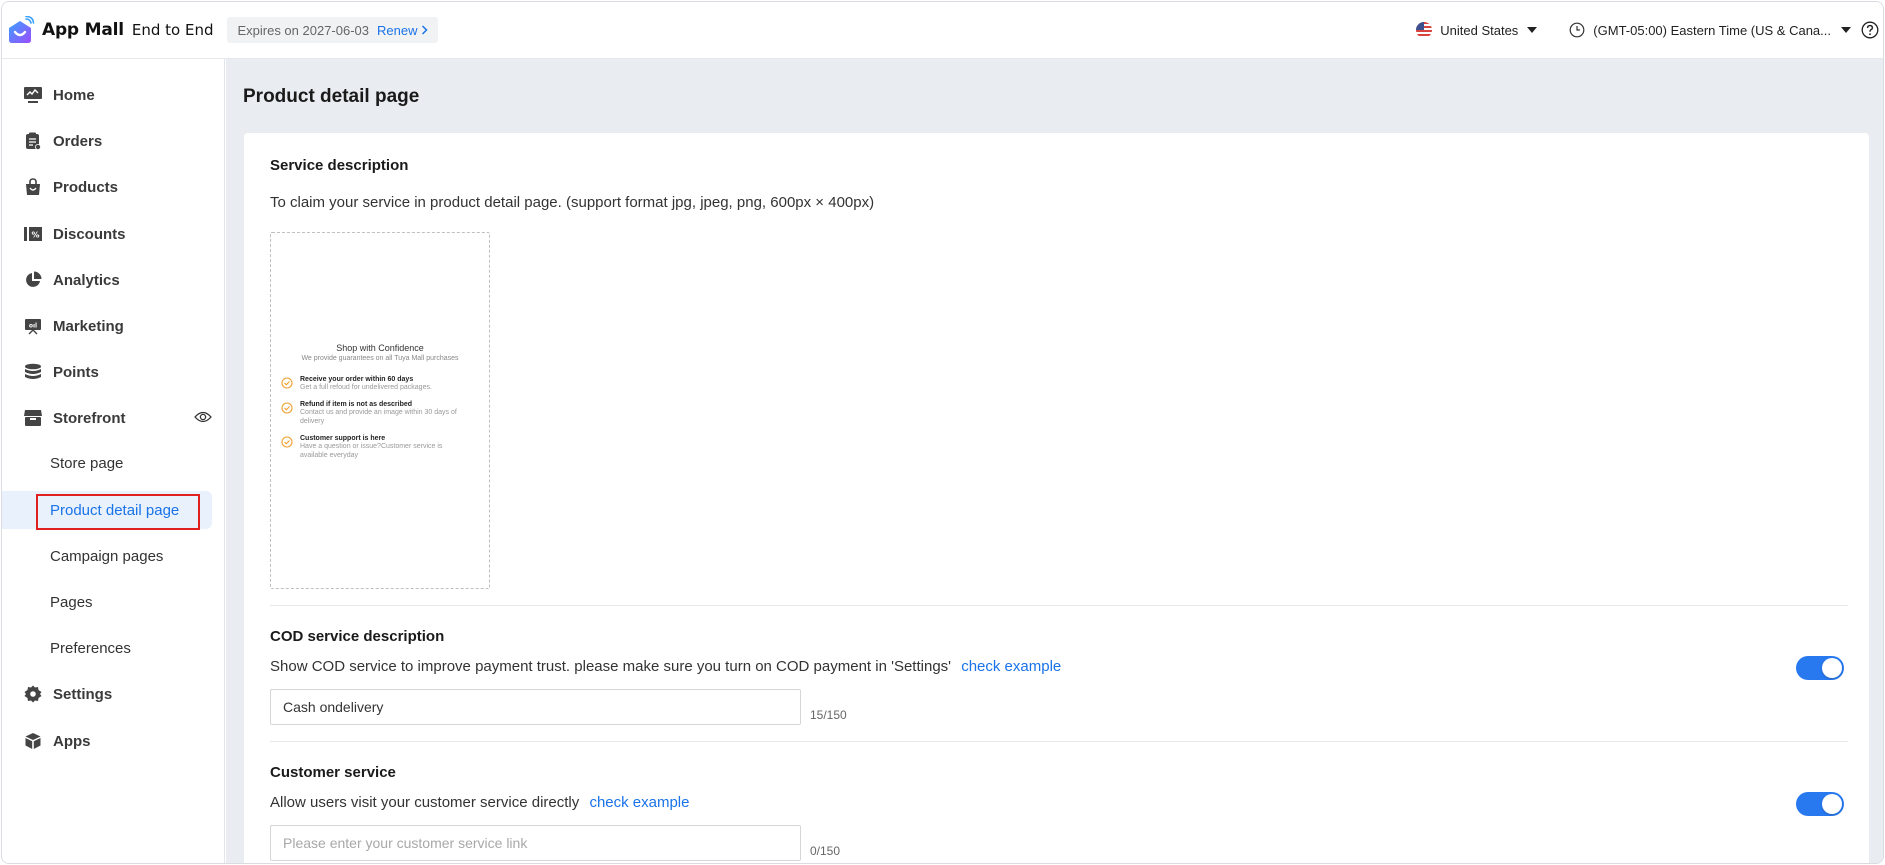 Image resolution: width=1885 pixels, height=865 pixels. What do you see at coordinates (535, 843) in the screenshot?
I see `customer-service-link-input` at bounding box center [535, 843].